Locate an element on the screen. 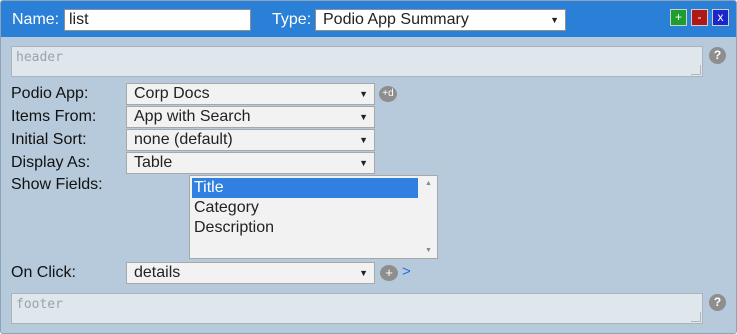  on-click-value: details is located at coordinates (157, 272).